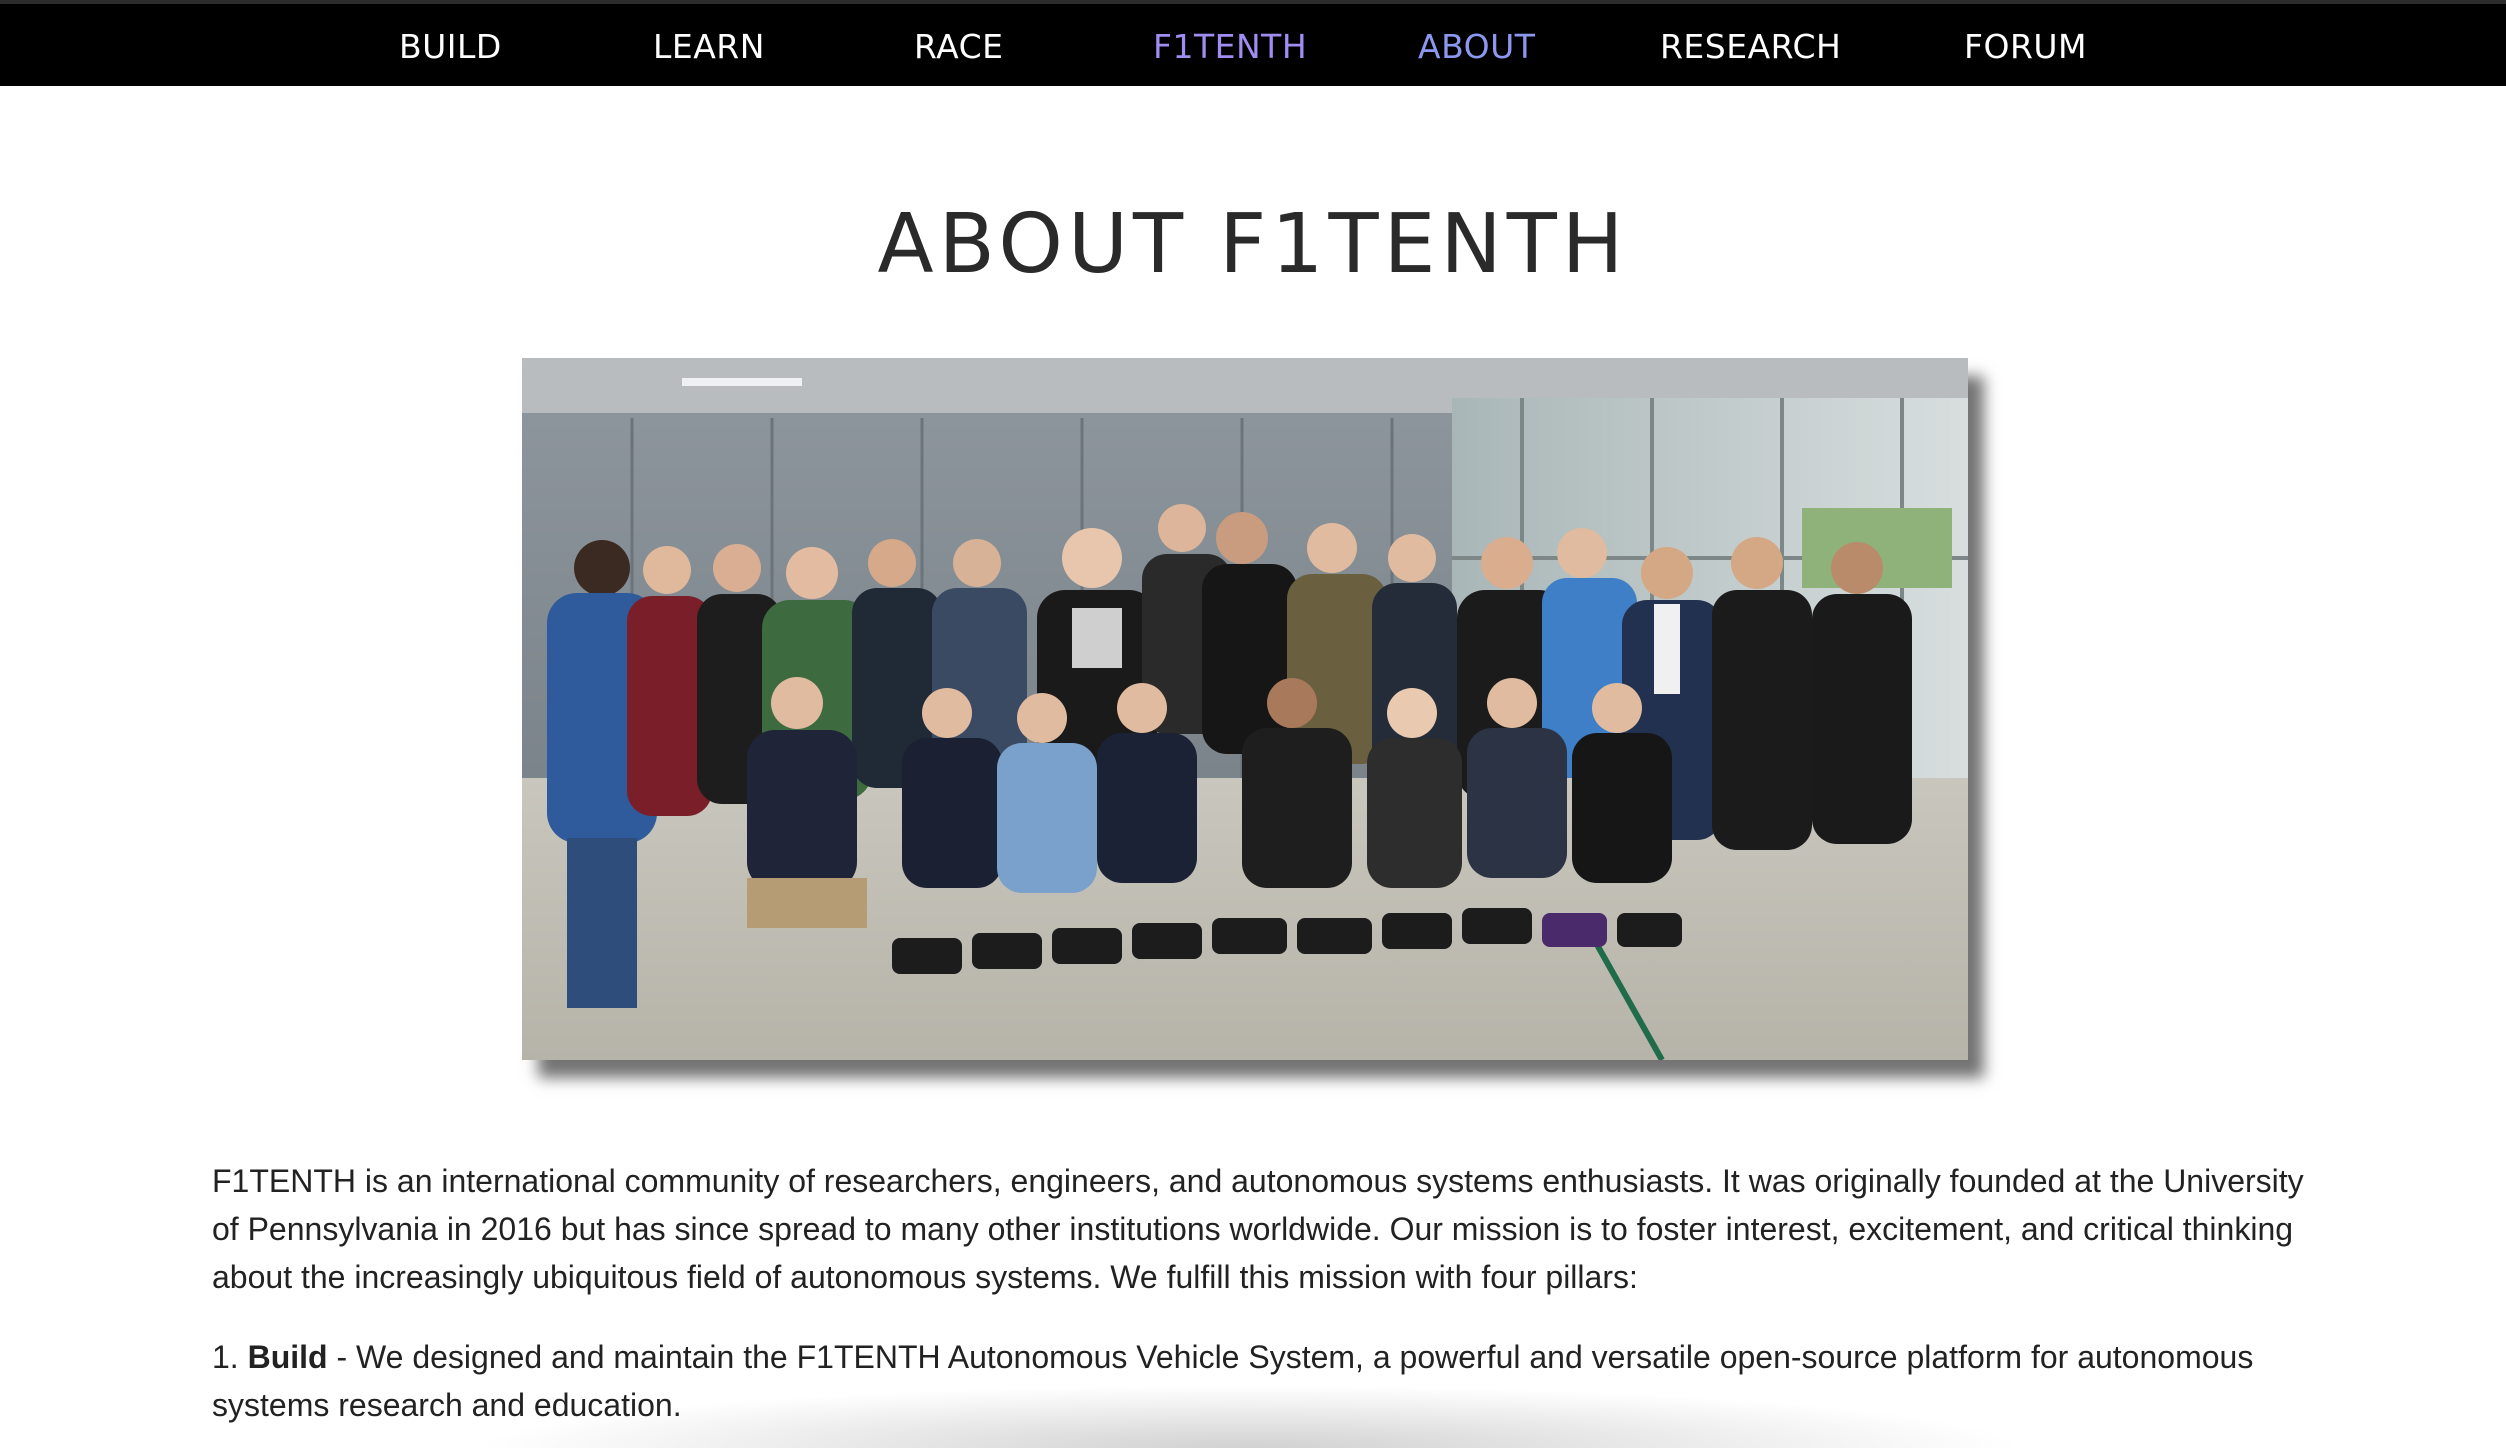 The image size is (2506, 1448). I want to click on next-image-shadow, so click(1250, 1416).